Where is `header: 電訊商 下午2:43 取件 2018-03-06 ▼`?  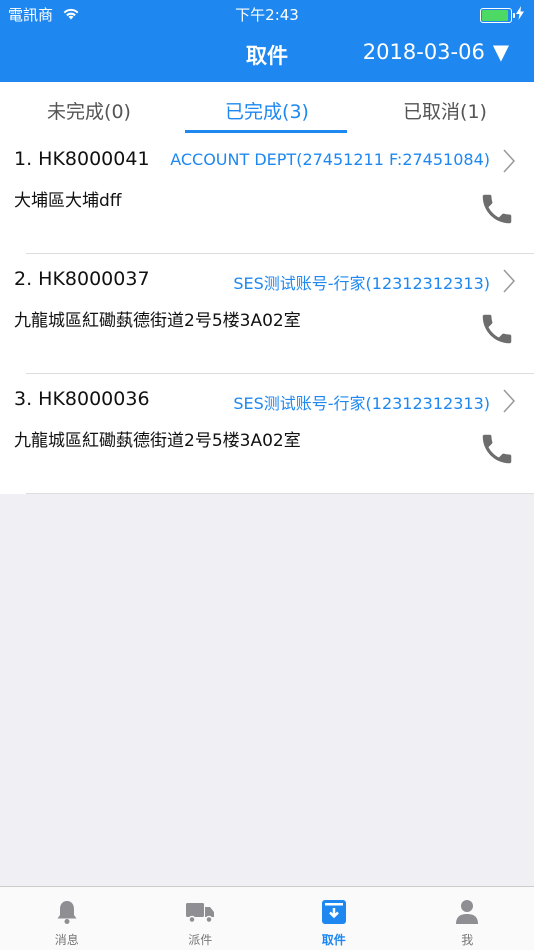
header: 電訊商 下午2:43 取件 2018-03-06 ▼ is located at coordinates (267, 41).